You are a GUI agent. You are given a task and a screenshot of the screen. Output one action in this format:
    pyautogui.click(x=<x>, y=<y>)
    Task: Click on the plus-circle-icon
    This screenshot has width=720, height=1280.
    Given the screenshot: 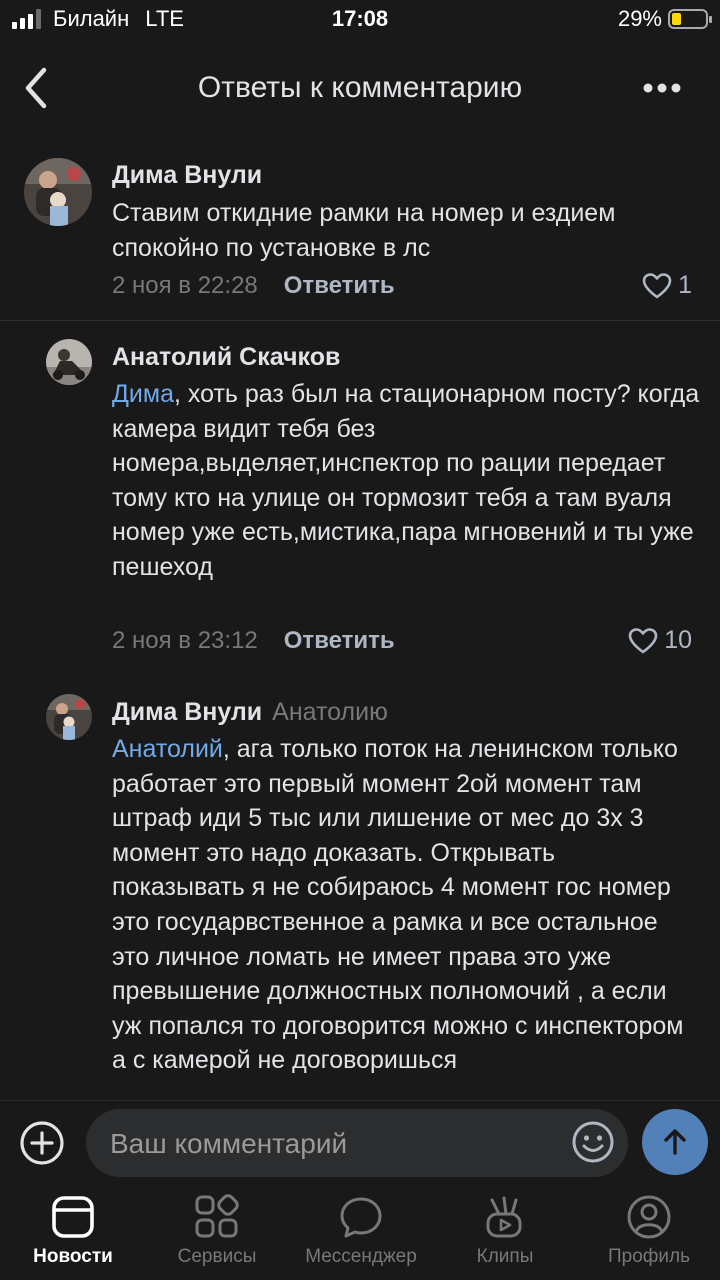 What is the action you would take?
    pyautogui.click(x=42, y=1143)
    